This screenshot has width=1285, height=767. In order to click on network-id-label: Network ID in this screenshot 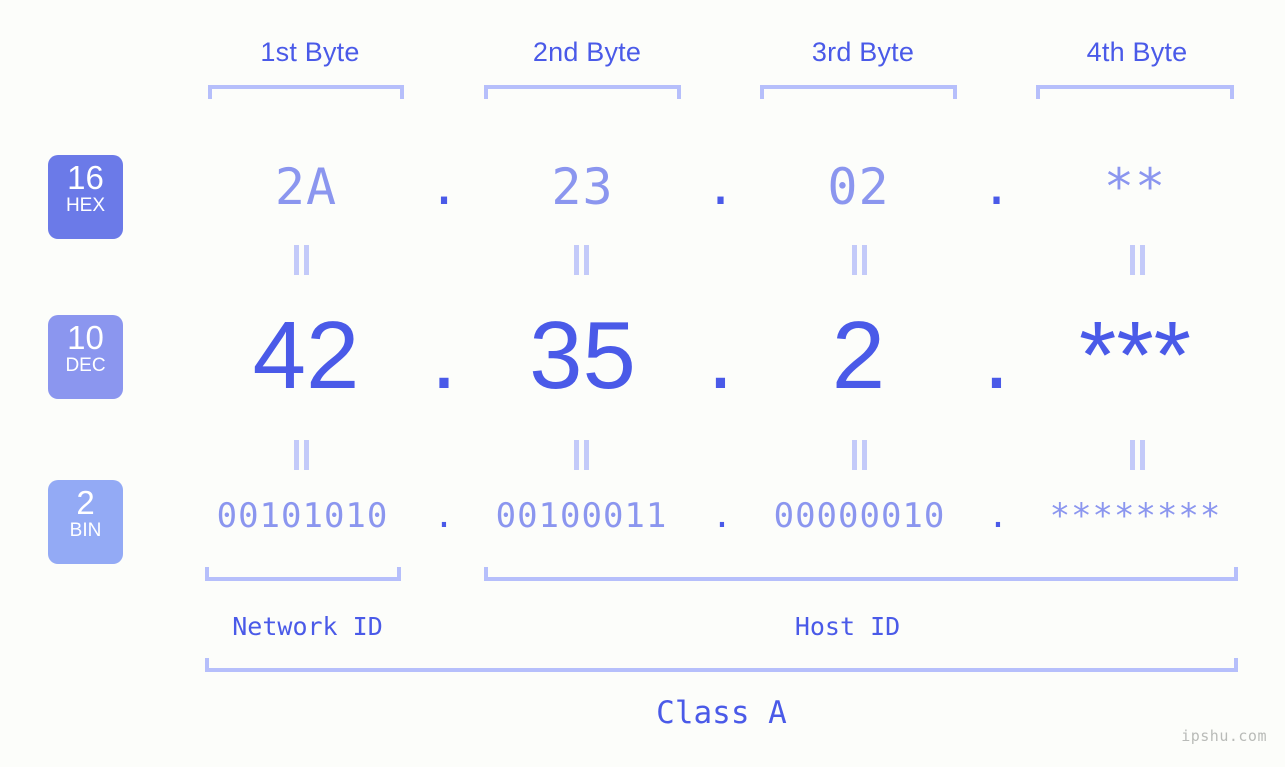, I will do `click(307, 626)`.